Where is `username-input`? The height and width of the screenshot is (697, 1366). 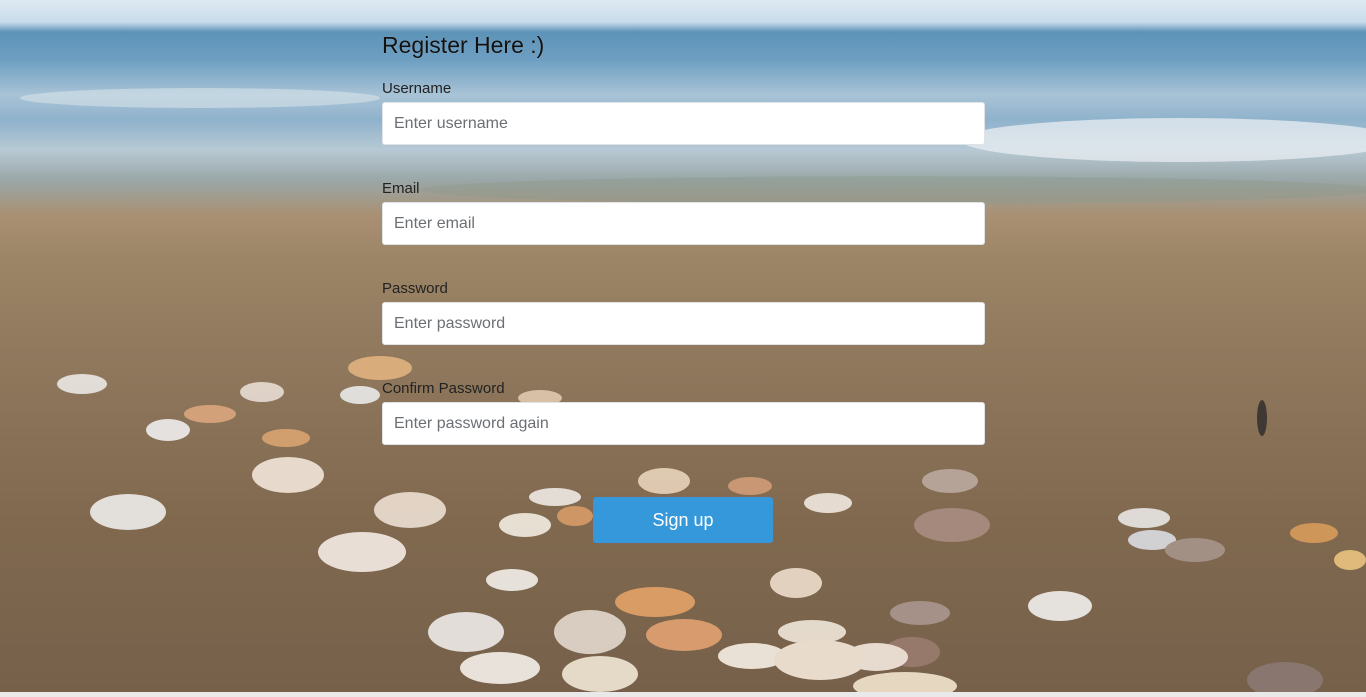
username-input is located at coordinates (683, 123).